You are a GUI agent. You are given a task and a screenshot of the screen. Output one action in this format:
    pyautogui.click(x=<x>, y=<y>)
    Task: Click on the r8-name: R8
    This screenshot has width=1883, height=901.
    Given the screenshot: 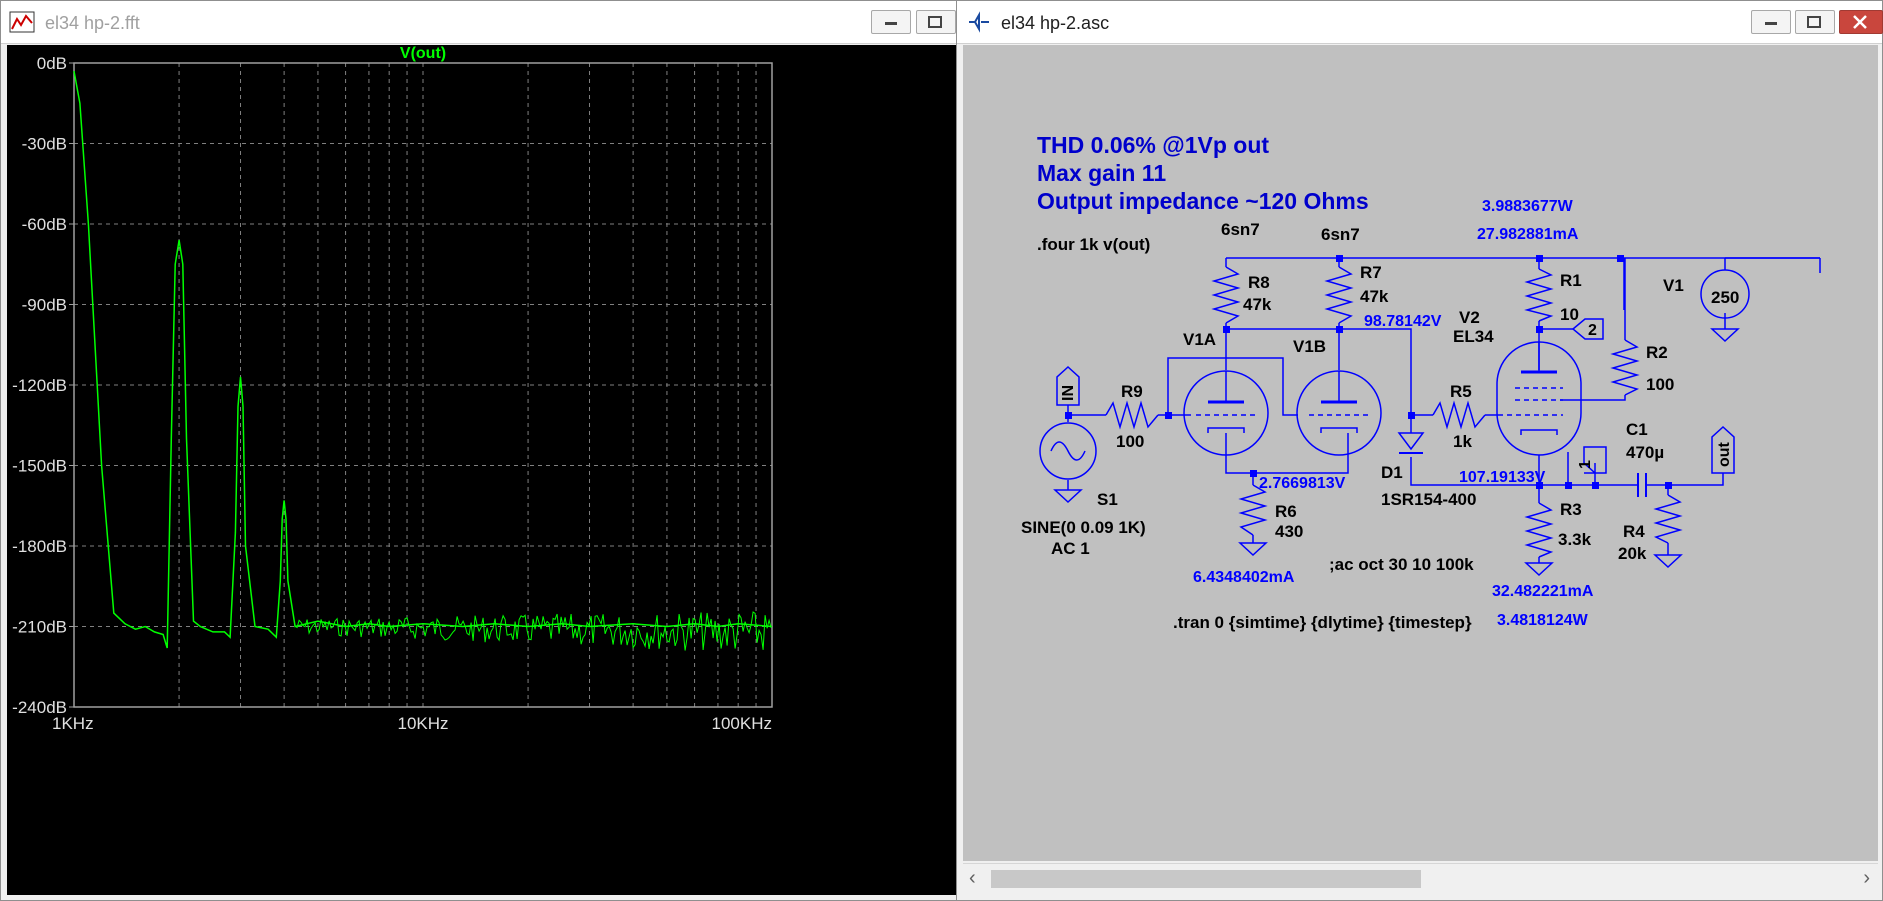 What is the action you would take?
    pyautogui.click(x=1259, y=282)
    